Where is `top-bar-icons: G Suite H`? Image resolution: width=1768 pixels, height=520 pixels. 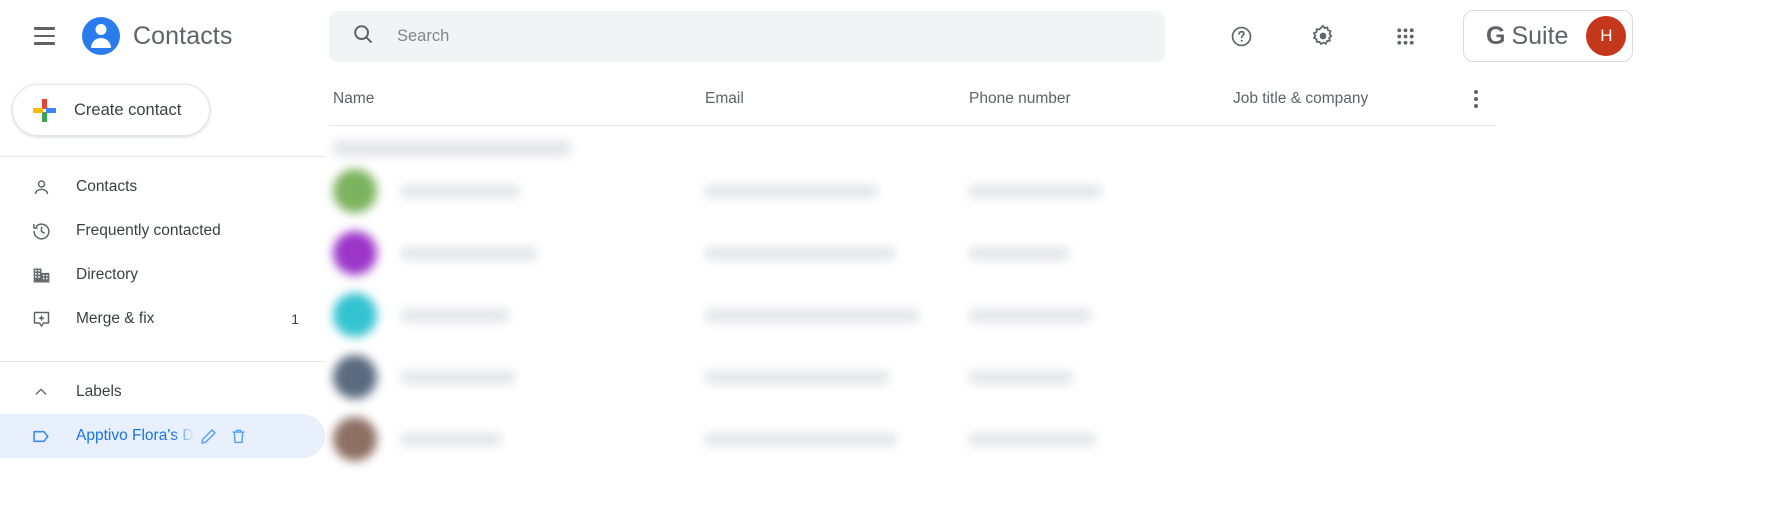 top-bar-icons: G Suite H is located at coordinates (1425, 36).